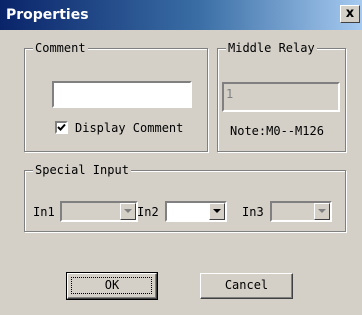 The image size is (362, 315). I want to click on in1-dropdown-button, so click(128, 211).